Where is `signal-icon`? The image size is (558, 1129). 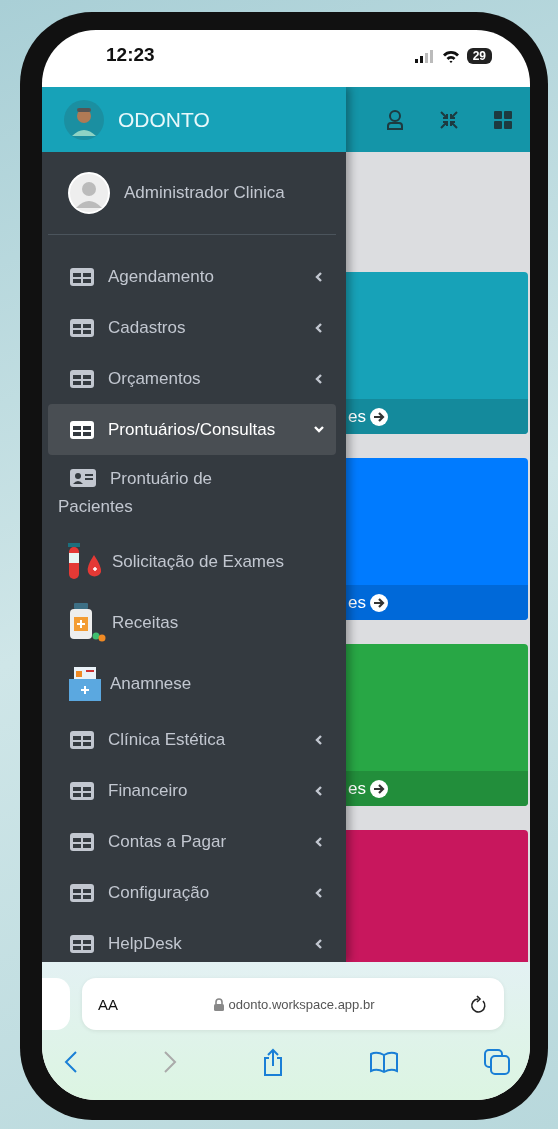
signal-icon is located at coordinates (424, 56).